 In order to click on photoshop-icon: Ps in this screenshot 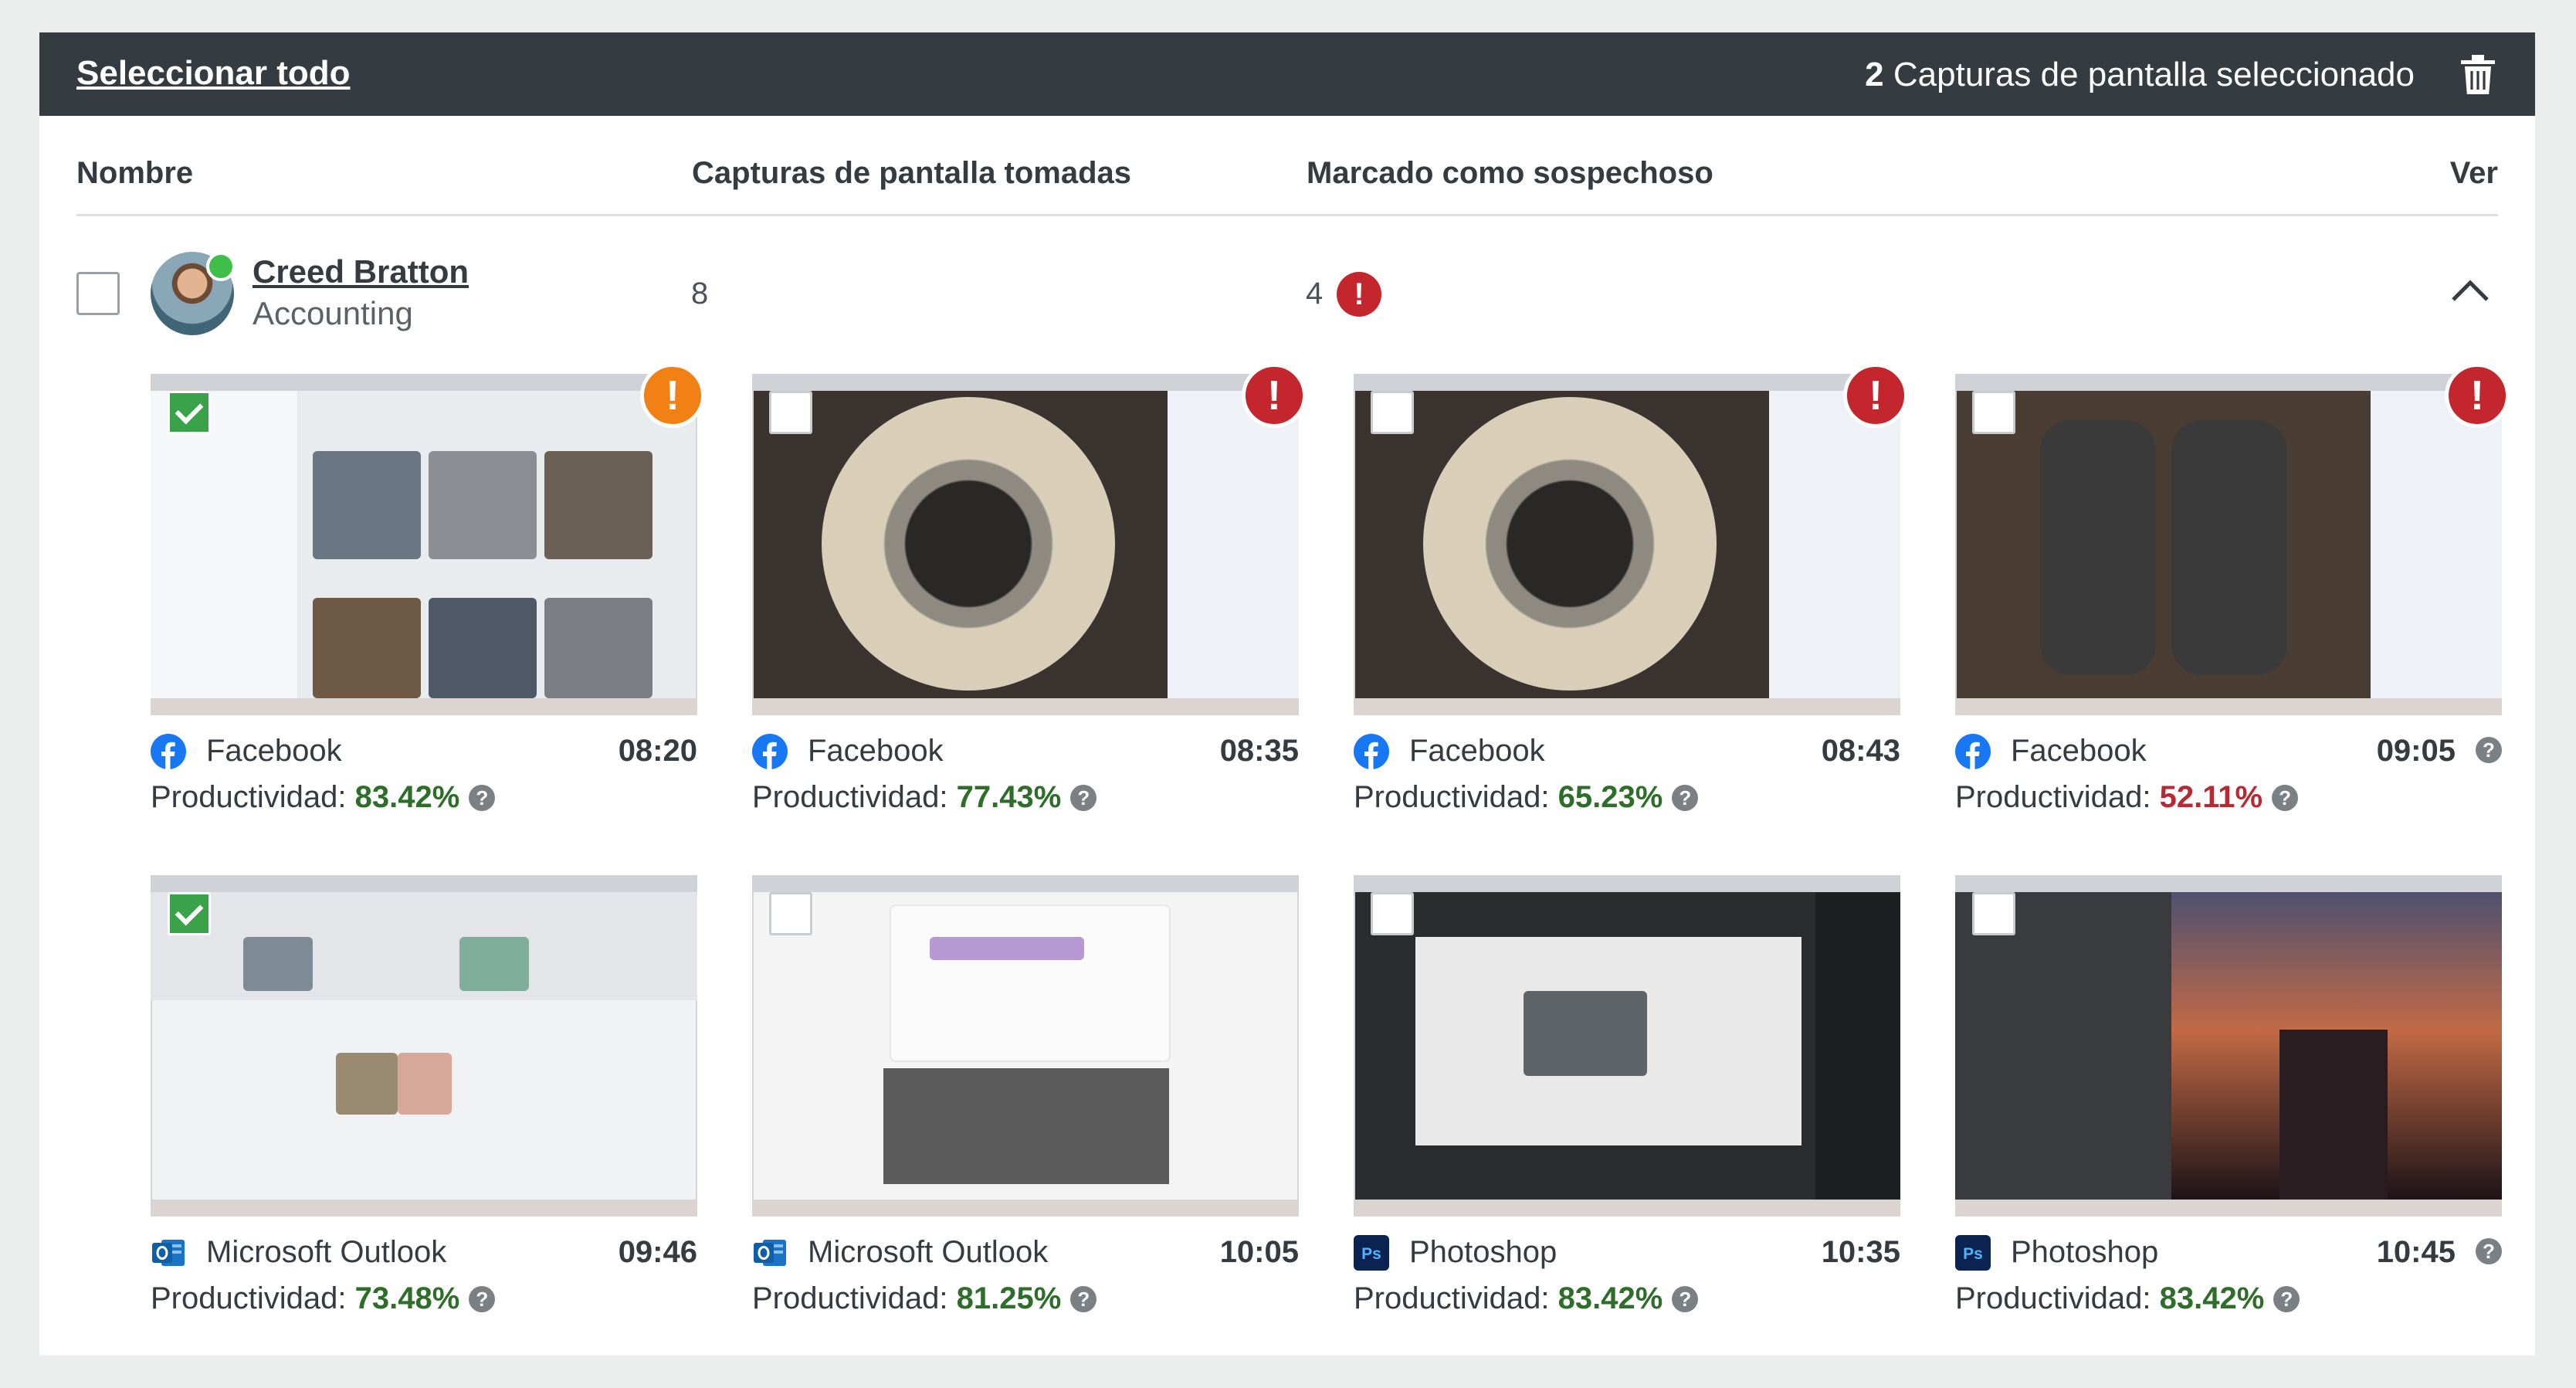, I will do `click(1973, 1253)`.